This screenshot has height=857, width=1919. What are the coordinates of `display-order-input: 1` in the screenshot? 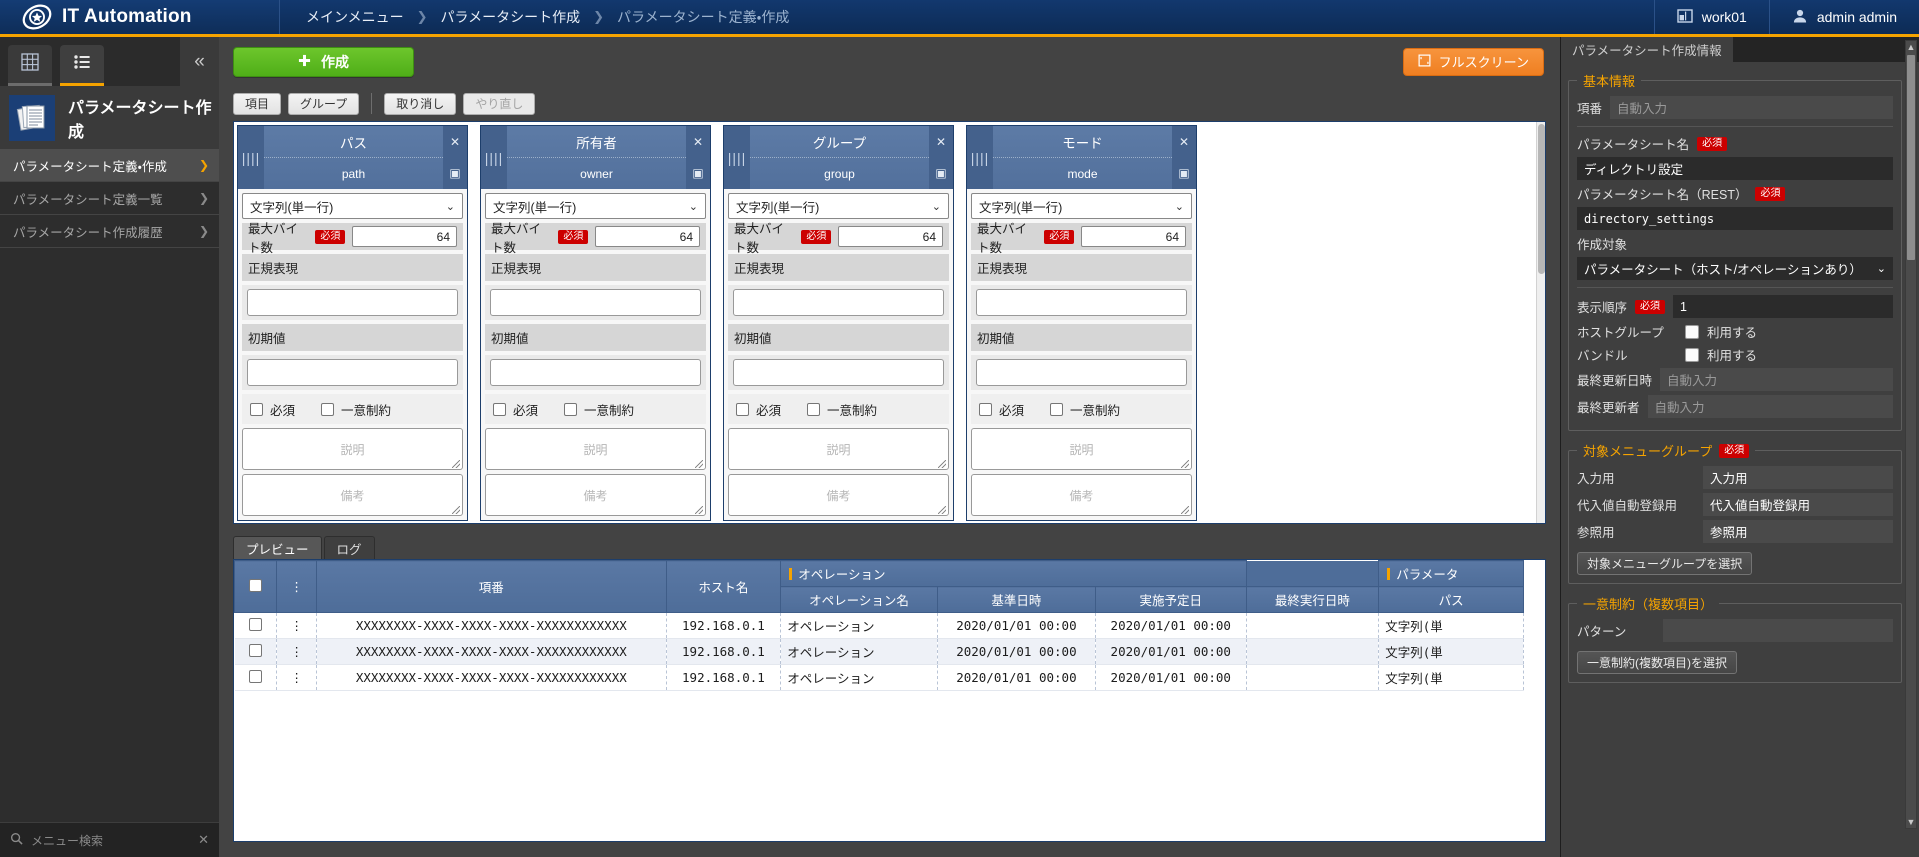 It's located at (1783, 306).